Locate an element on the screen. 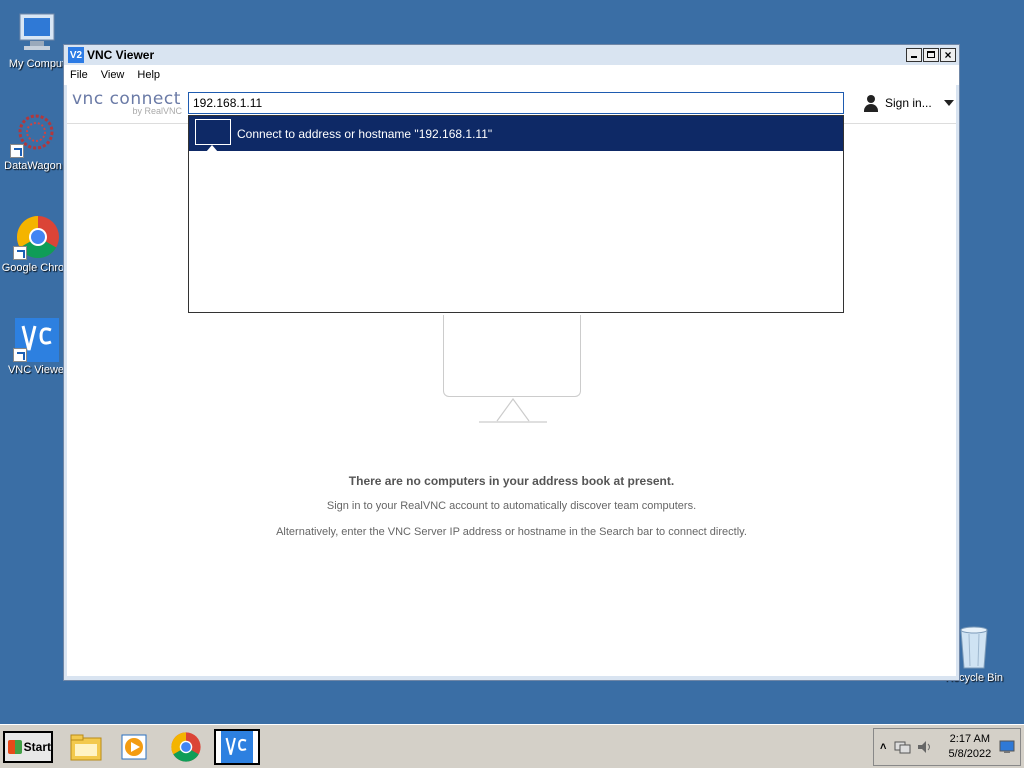 This screenshot has height=768, width=1024. network-icon is located at coordinates (903, 747).